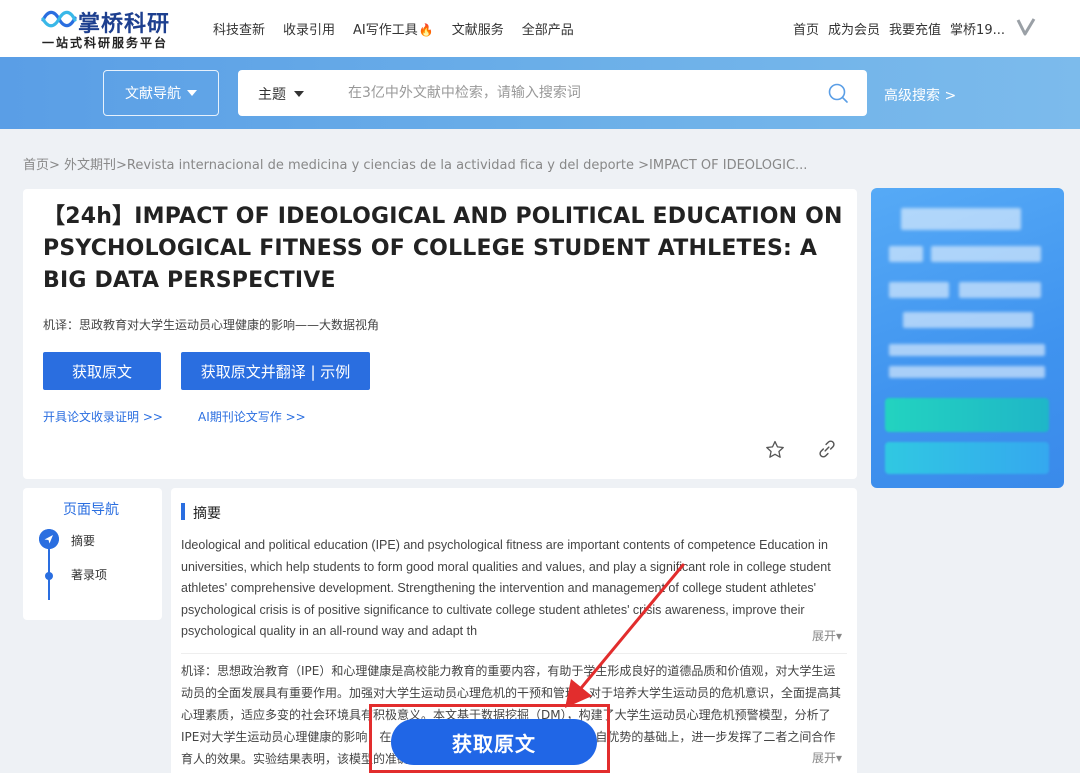 The image size is (1080, 773). Describe the element at coordinates (59, 19) in the screenshot. I see `logo-mark-icon` at that location.